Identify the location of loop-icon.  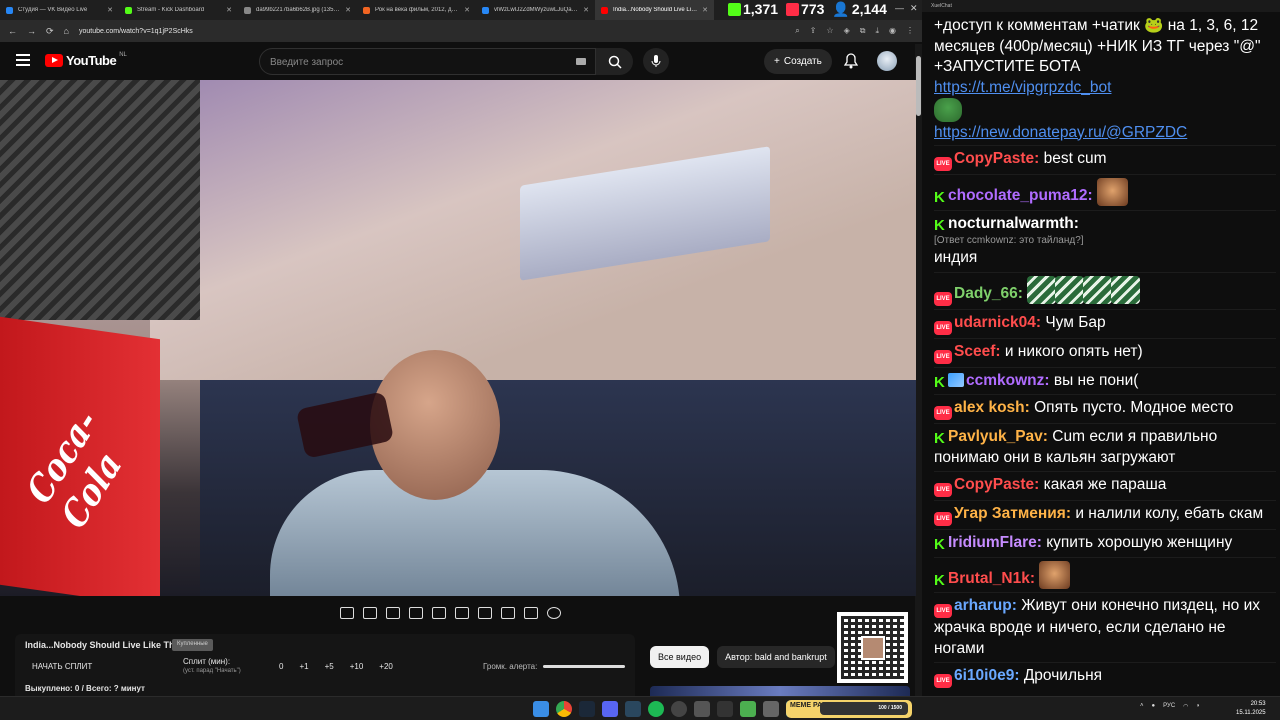
(347, 613).